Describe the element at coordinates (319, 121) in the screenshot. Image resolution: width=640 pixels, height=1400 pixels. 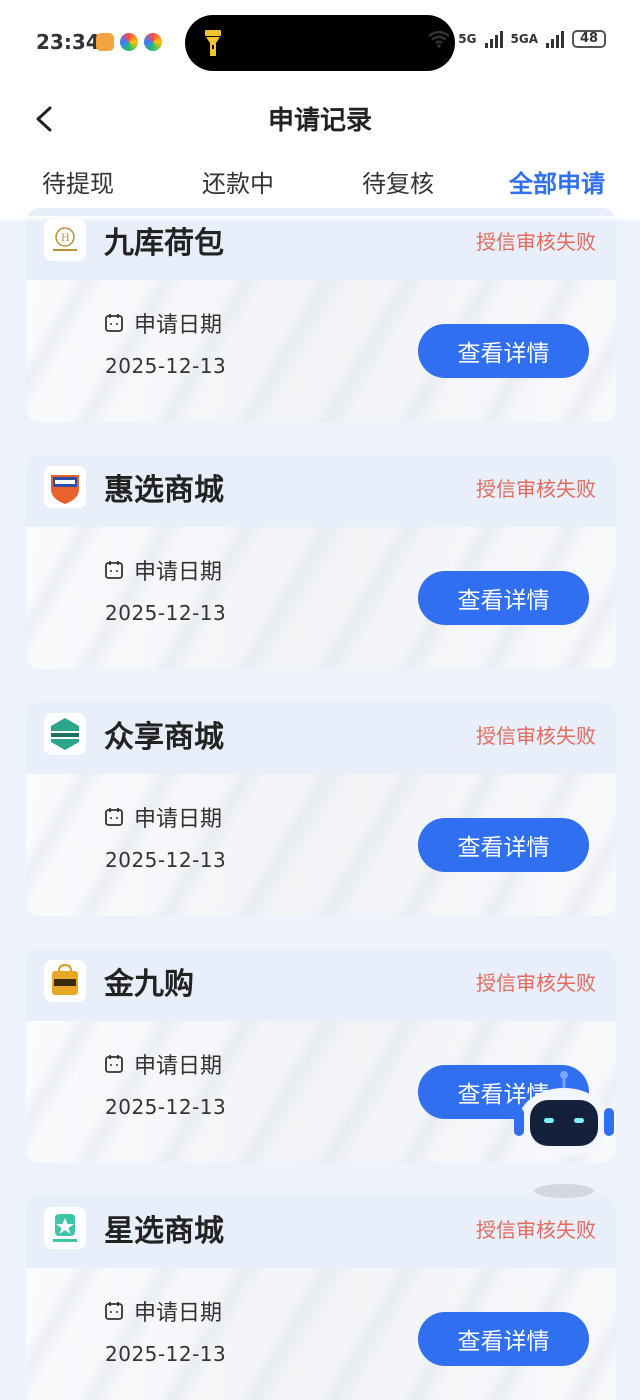
I see `page-title: 申请记录` at that location.